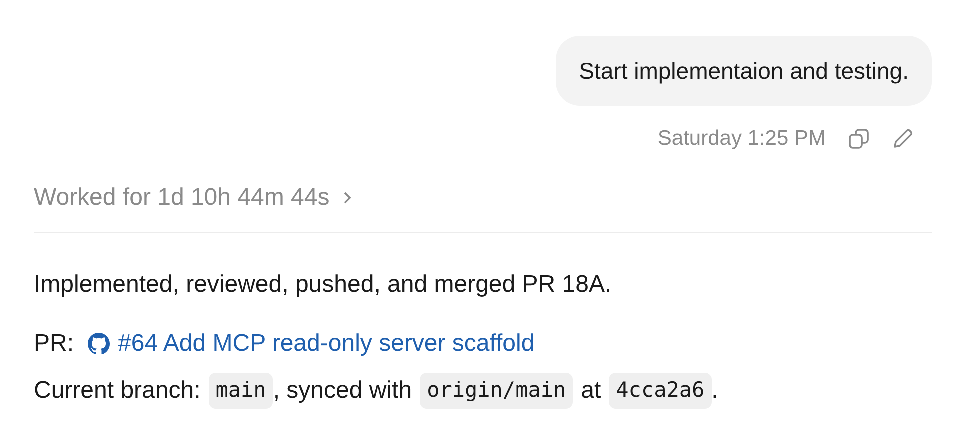  What do you see at coordinates (311, 344) in the screenshot?
I see `pr-link: #64 Add MCP read-only server scaffold` at bounding box center [311, 344].